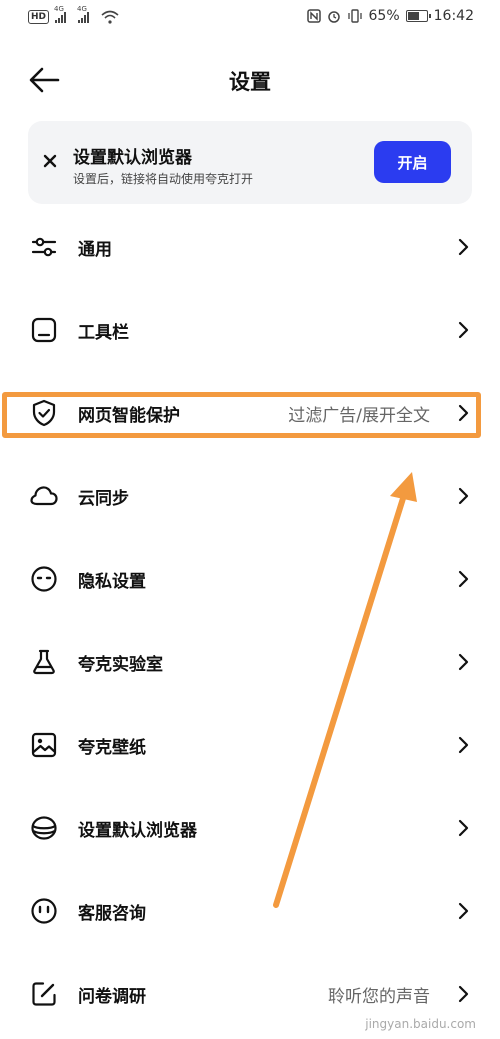  I want to click on banner-subtitle: 设置后，链接将自动使用夸克打开, so click(163, 179).